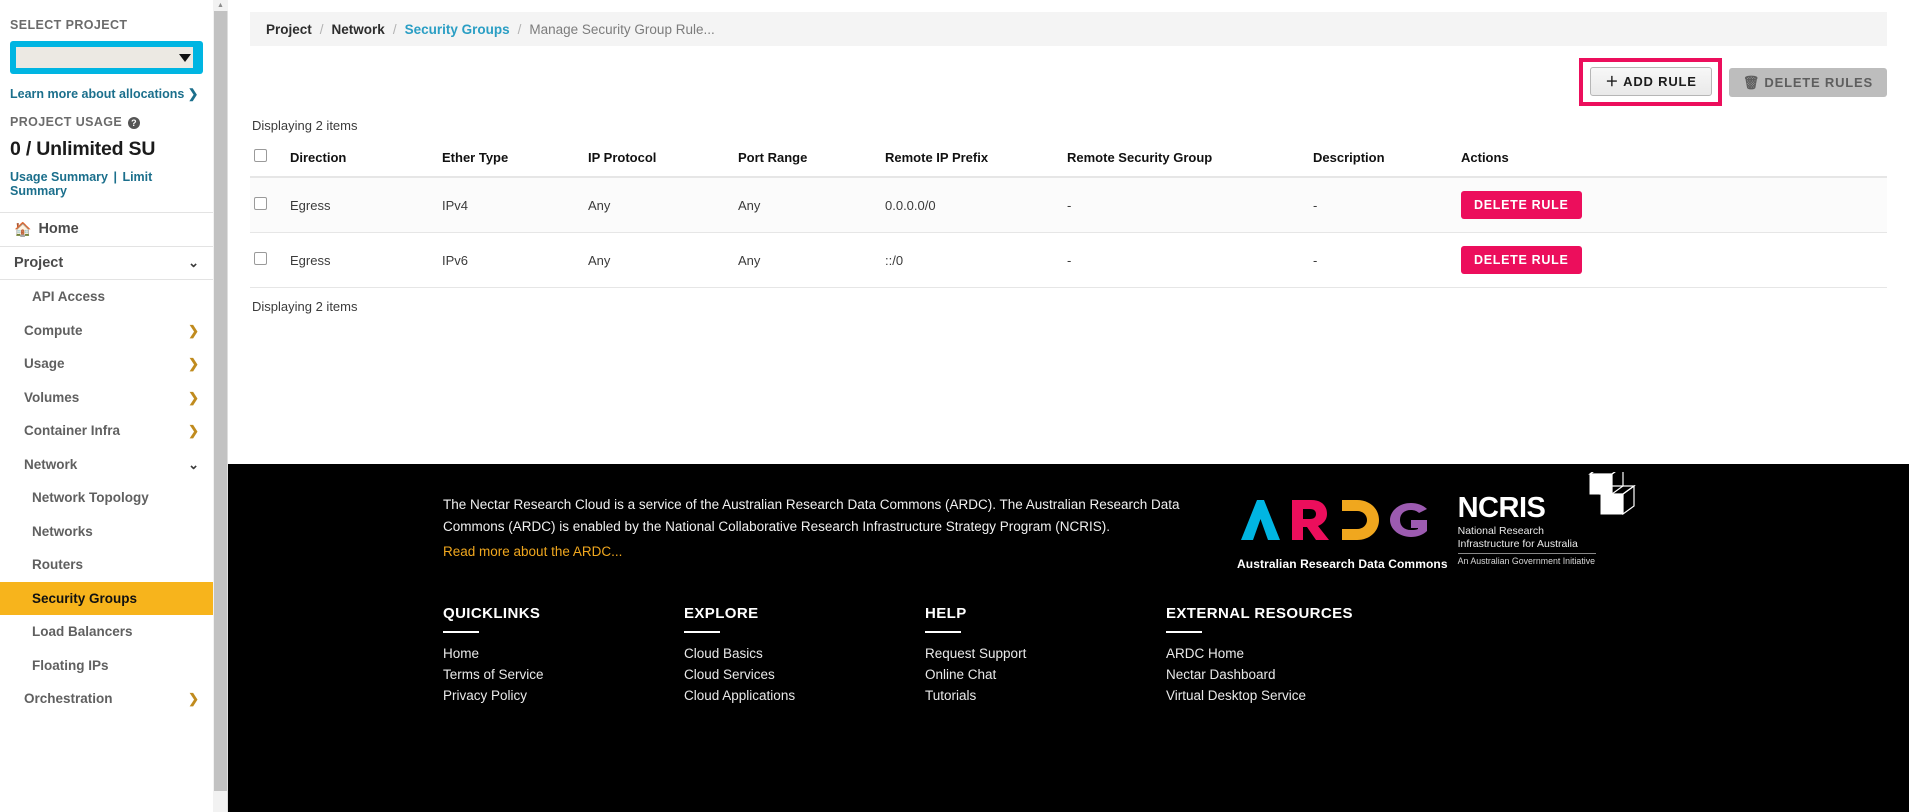 The height and width of the screenshot is (812, 1909). Describe the element at coordinates (106, 598) in the screenshot. I see `sidebar-item-security-groups: Security Groups` at that location.